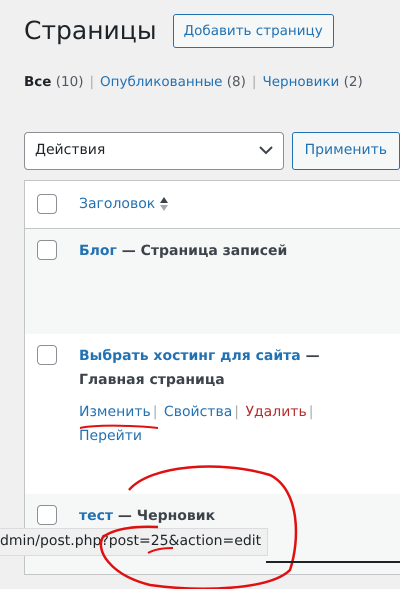 The height and width of the screenshot is (589, 400). Describe the element at coordinates (253, 31) in the screenshot. I see `add-page-button: Добавить страницу` at that location.